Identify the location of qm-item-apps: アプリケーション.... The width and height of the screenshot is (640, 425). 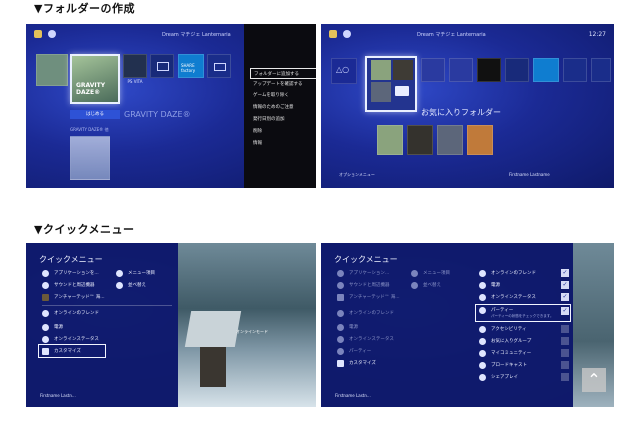
(363, 273).